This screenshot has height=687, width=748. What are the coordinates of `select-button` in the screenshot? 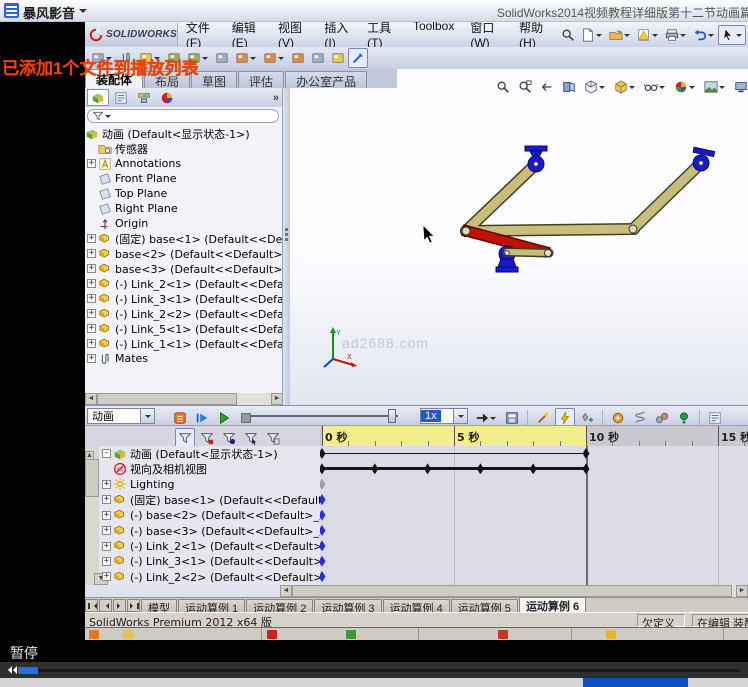 It's located at (732, 34).